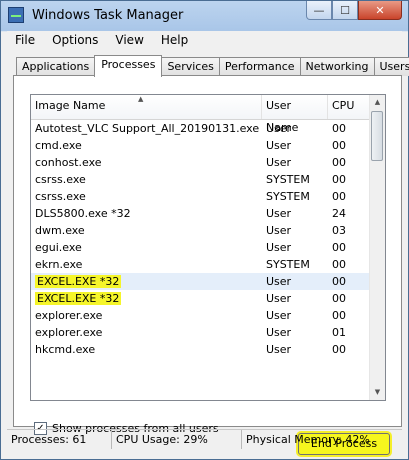  Describe the element at coordinates (377, 392) in the screenshot. I see `scroll-down-icon: ▼` at that location.